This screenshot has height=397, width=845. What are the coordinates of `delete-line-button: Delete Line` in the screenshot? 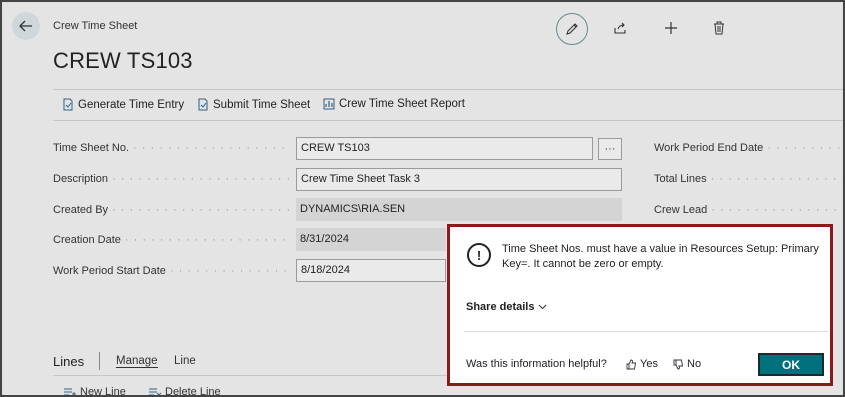 It's located at (184, 391).